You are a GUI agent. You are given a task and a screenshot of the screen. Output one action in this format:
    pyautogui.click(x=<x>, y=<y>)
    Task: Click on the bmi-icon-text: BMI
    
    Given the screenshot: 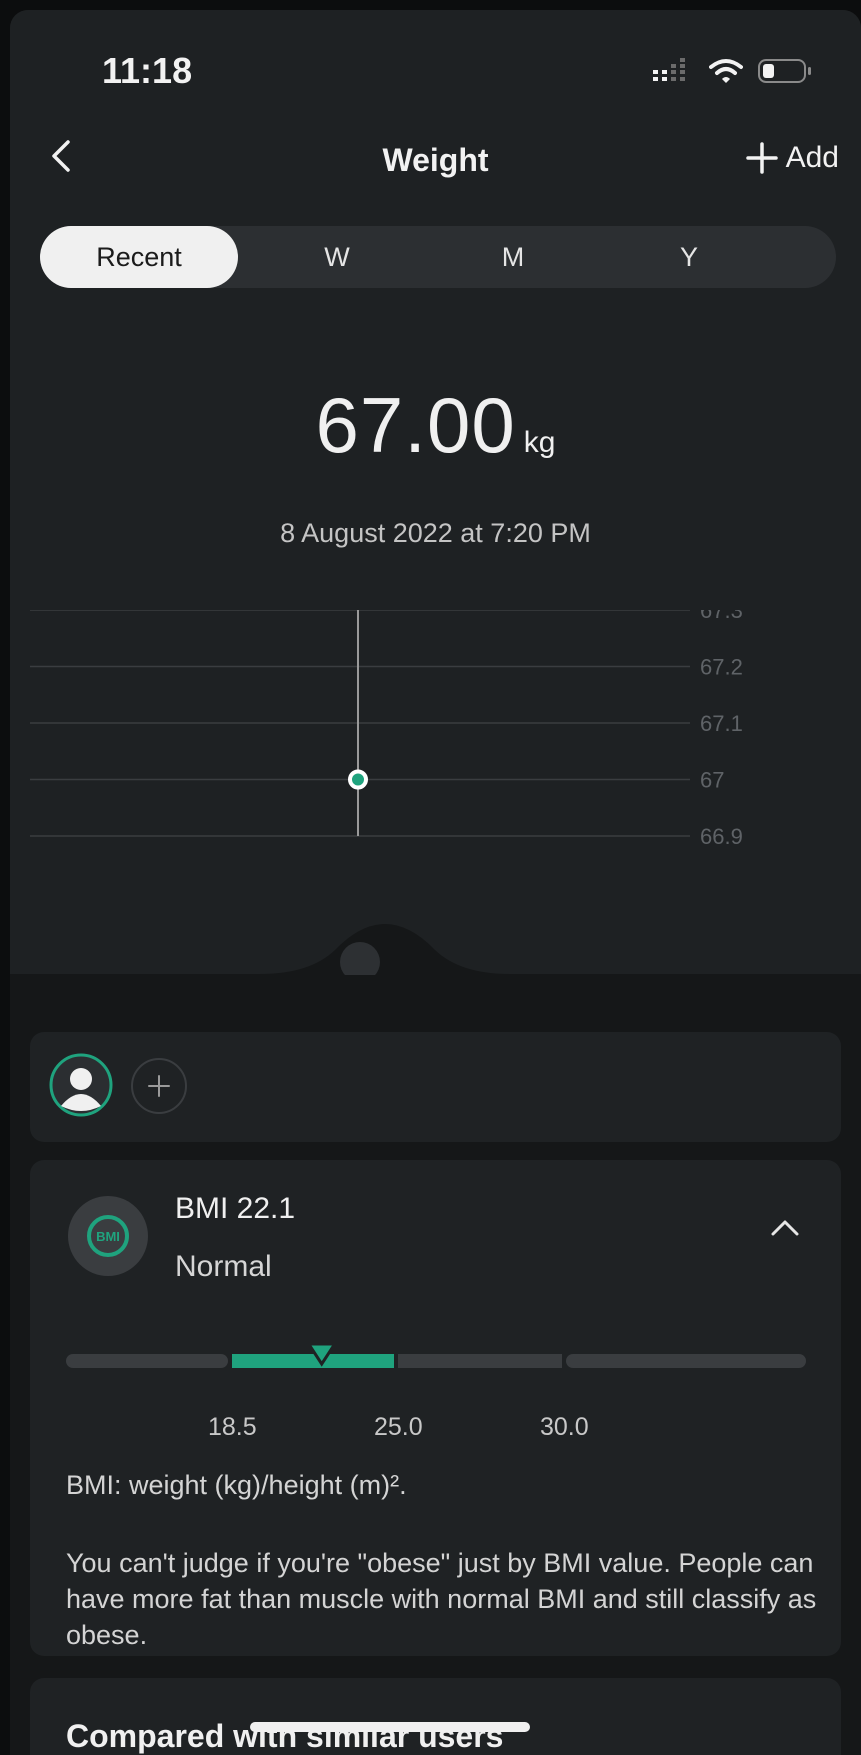 What is the action you would take?
    pyautogui.click(x=108, y=1236)
    